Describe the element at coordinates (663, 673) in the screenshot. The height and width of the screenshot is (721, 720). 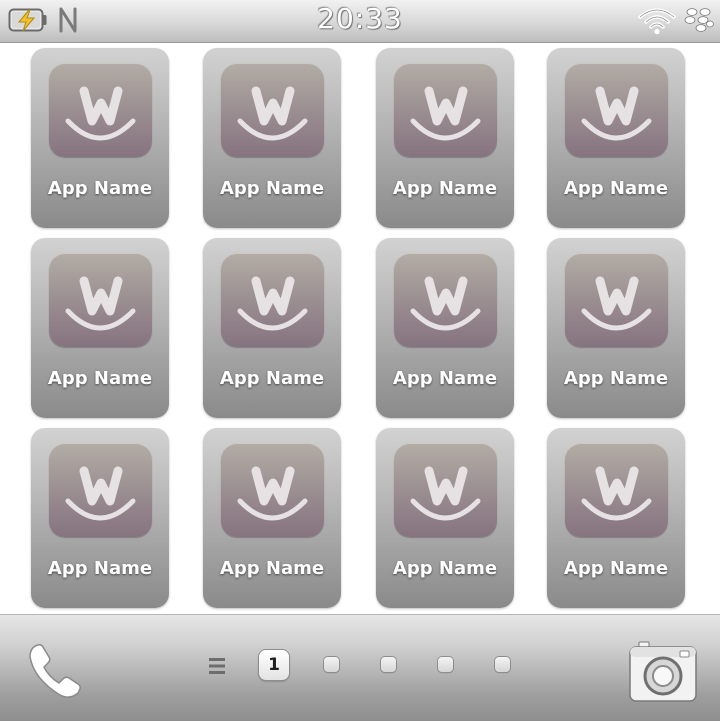
I see `camera-icon` at that location.